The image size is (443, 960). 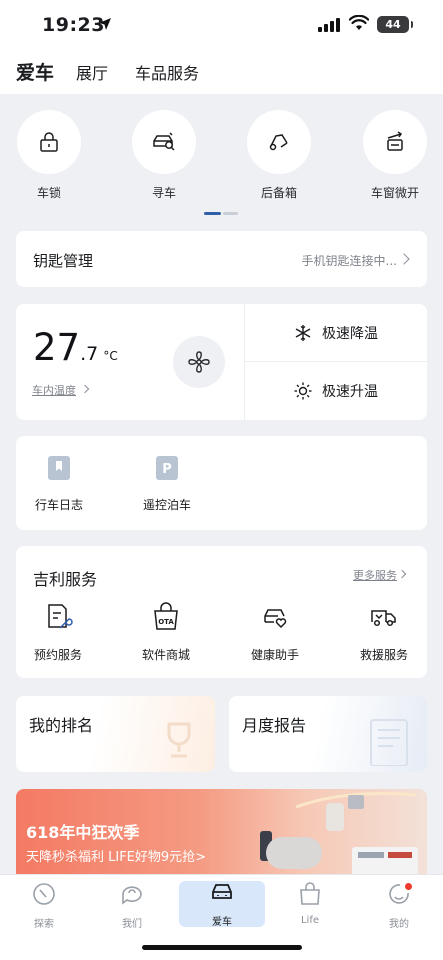 I want to click on tab-my-car-bottom: 爱车, so click(x=222, y=904).